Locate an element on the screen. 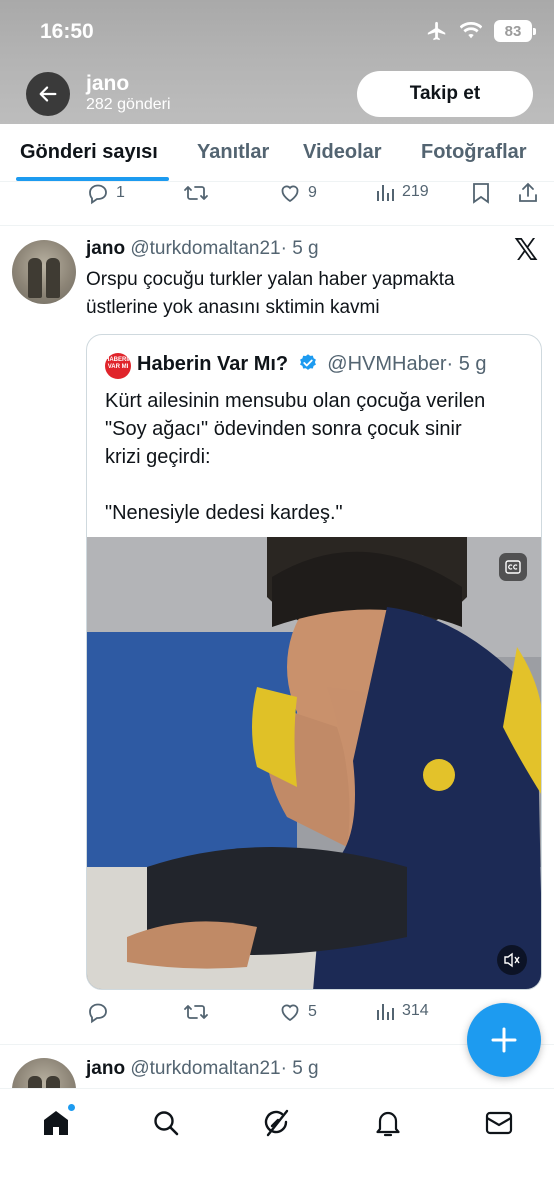 This screenshot has width=554, height=1200. tweet-header: jano @turkdomaltan21· 5 g is located at coordinates (202, 249).